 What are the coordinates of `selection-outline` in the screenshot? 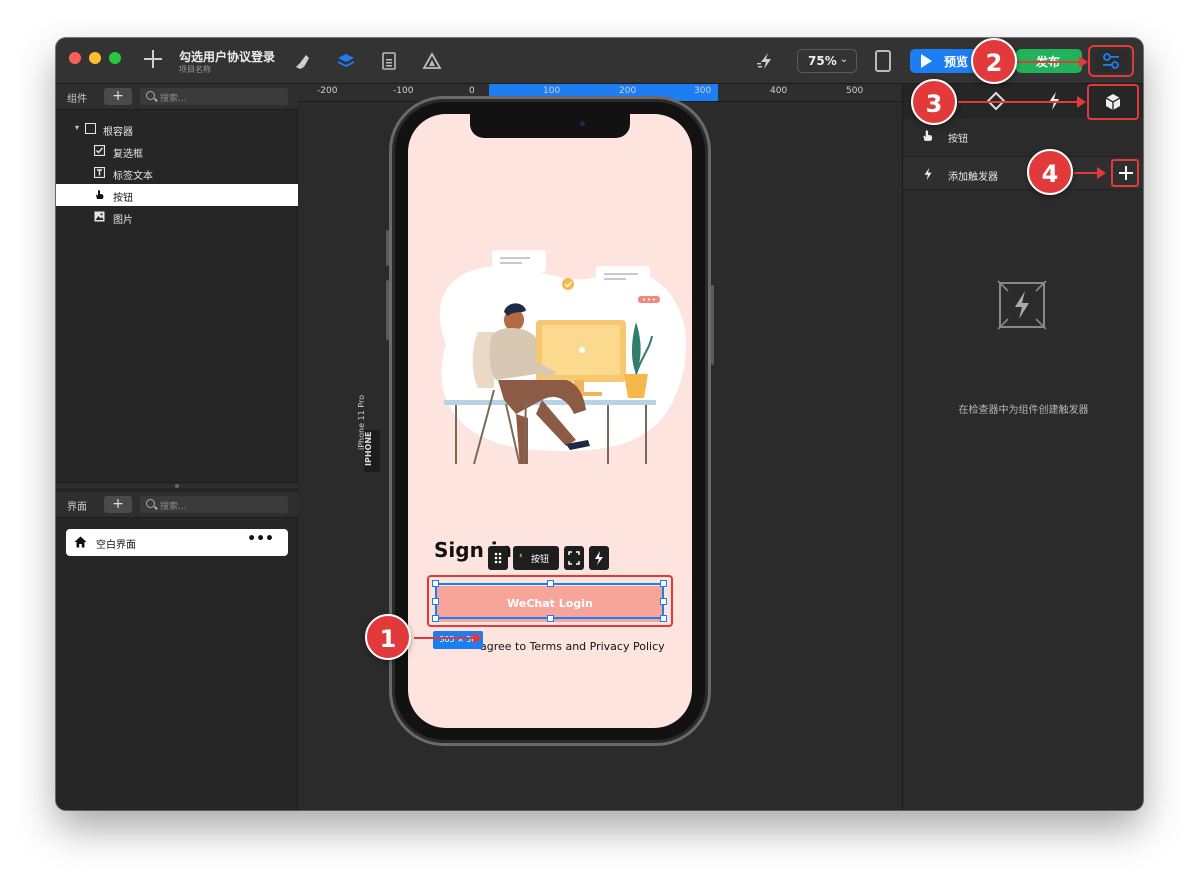 It's located at (549, 601).